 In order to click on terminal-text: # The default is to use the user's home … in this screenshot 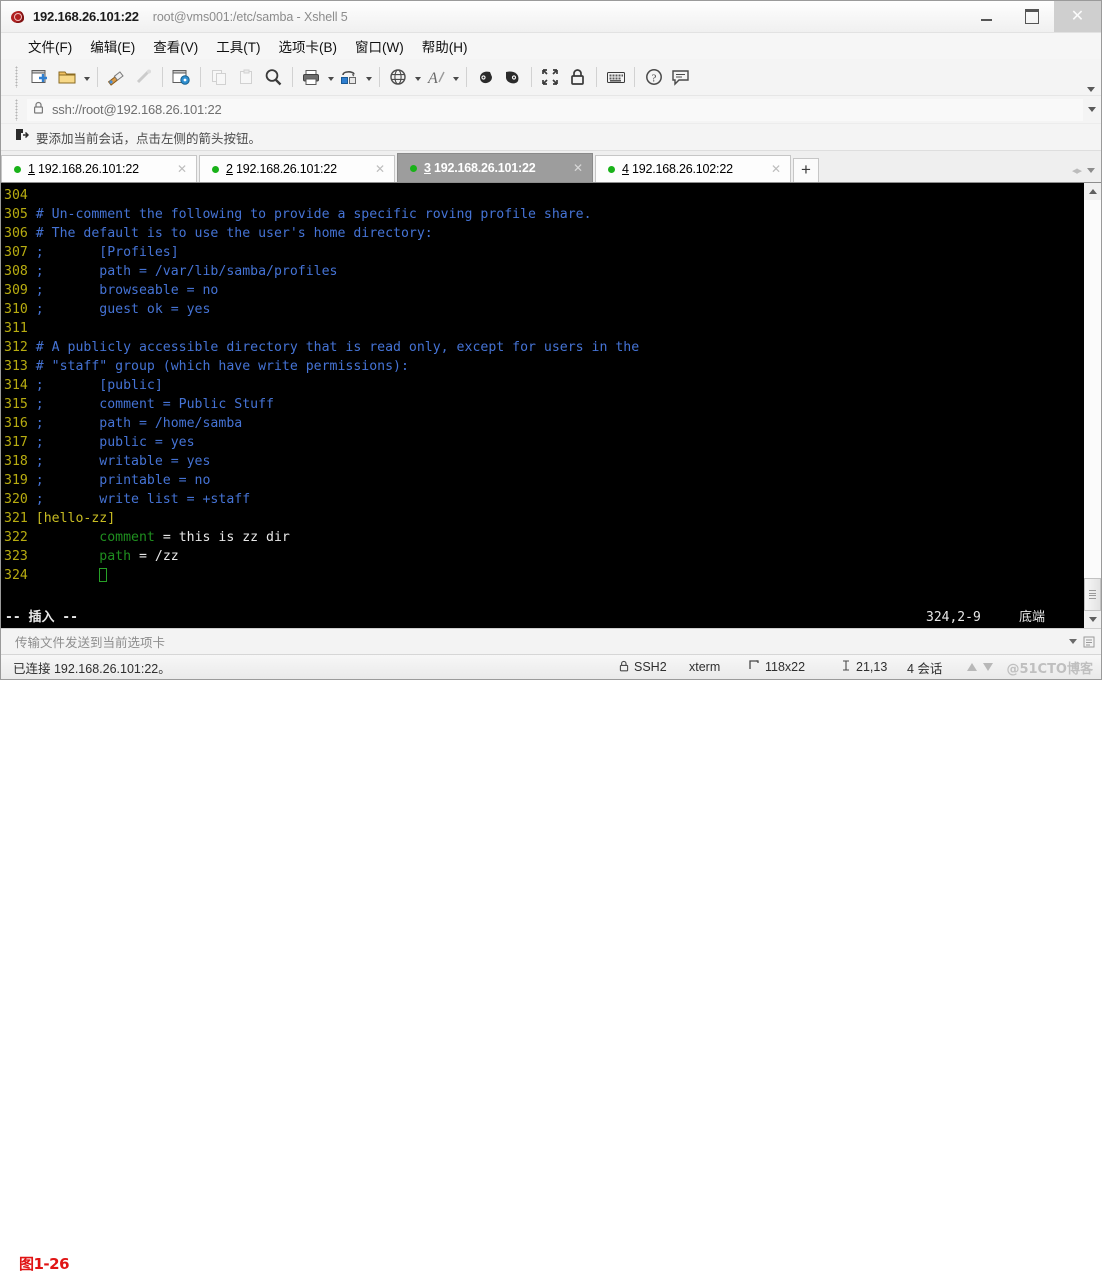, I will do `click(234, 233)`.